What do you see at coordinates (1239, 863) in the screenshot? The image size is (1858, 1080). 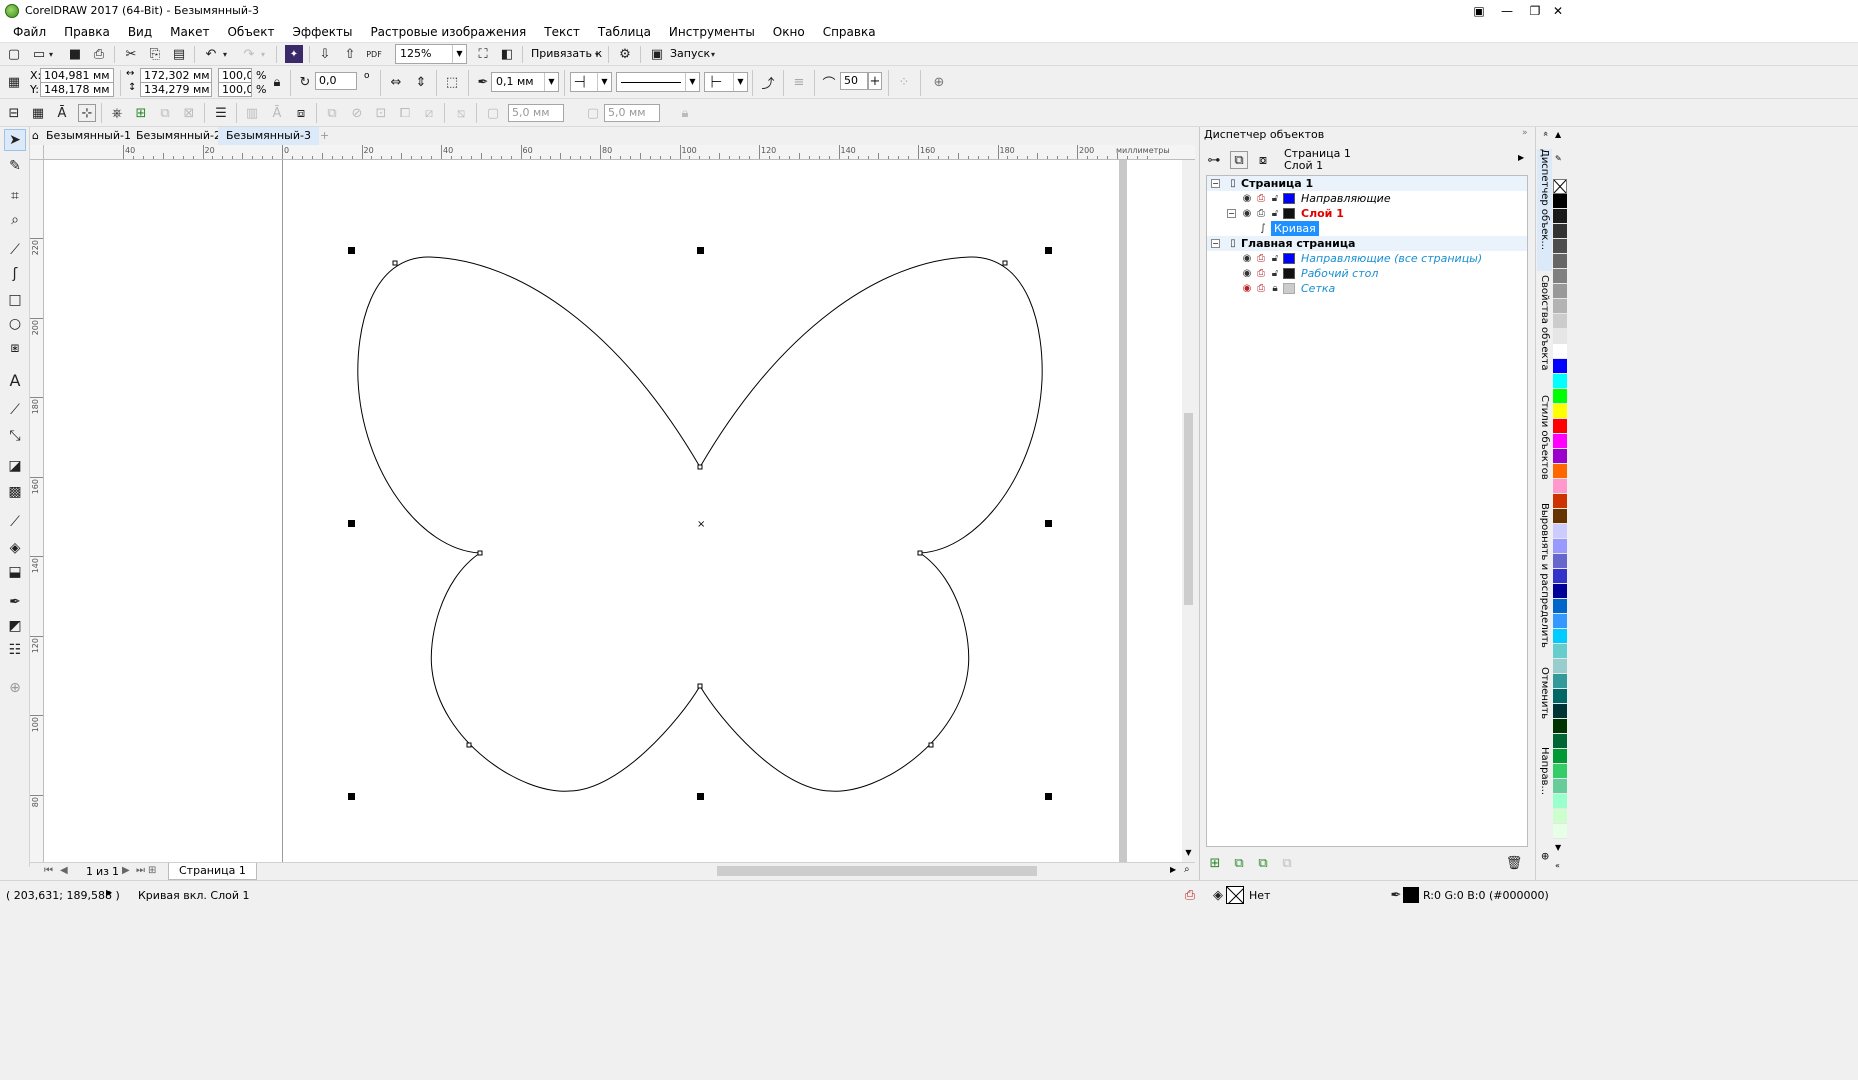 I see `new-master-layer-icon: ⧉` at bounding box center [1239, 863].